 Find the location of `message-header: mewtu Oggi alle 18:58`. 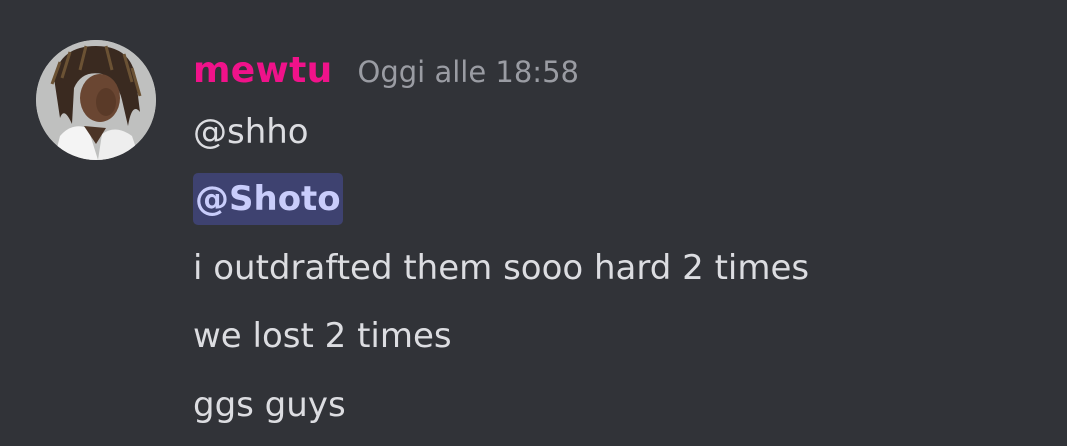

message-header: mewtu Oggi alle 18:58 is located at coordinates (386, 75).